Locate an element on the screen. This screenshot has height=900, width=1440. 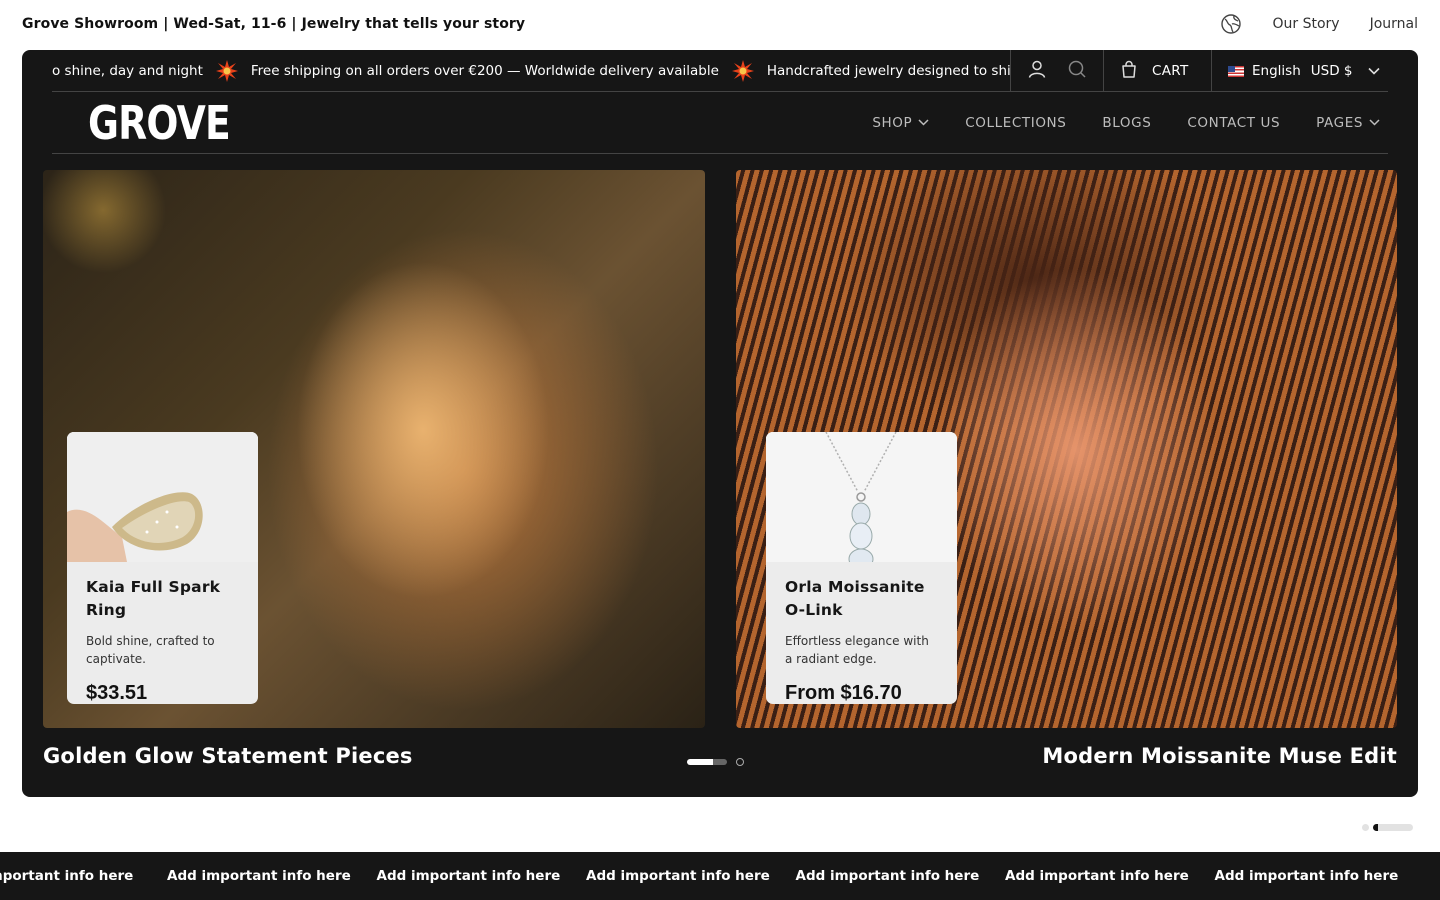
nav-menu: SHOP COLLECTIONS BLOGS CONTACT US PAGES is located at coordinates (1130, 123).